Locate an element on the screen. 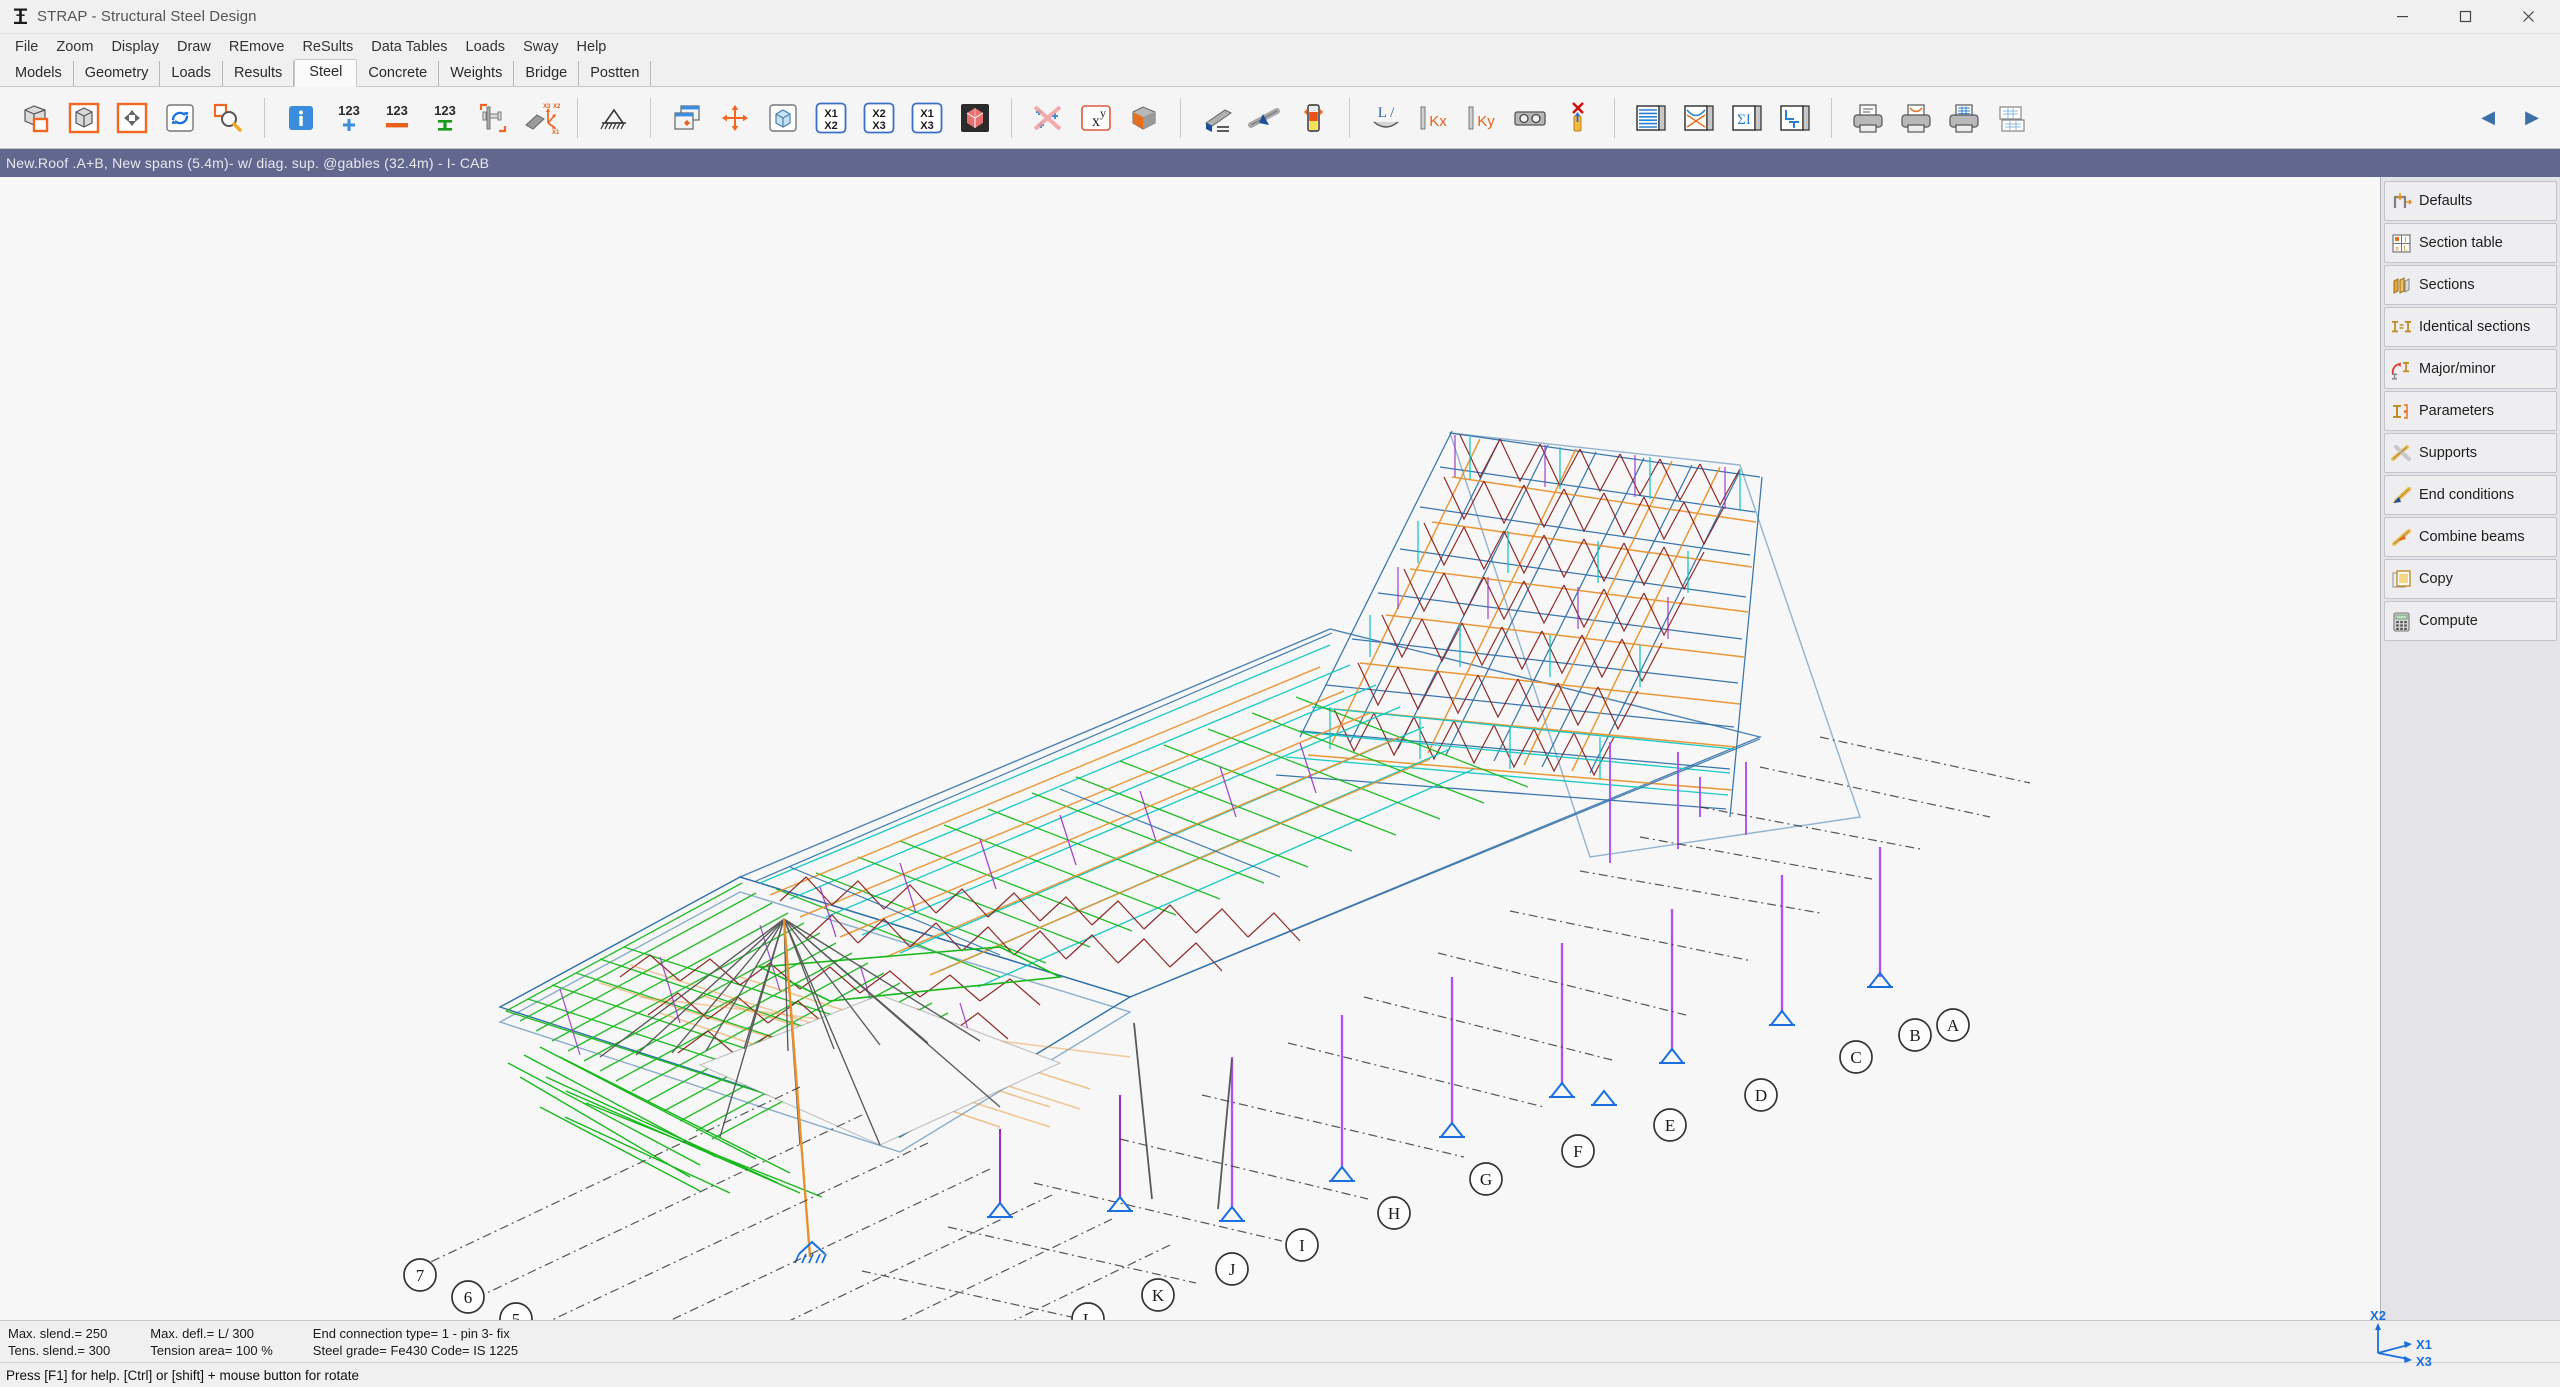  rotate-icon is located at coordinates (735, 118).